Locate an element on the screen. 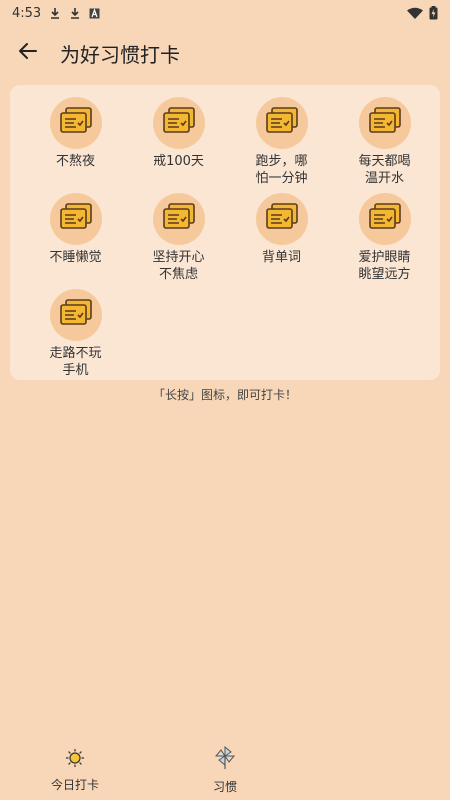 This screenshot has height=800, width=450. habit-item: 每天都喝温开水 is located at coordinates (384, 143).